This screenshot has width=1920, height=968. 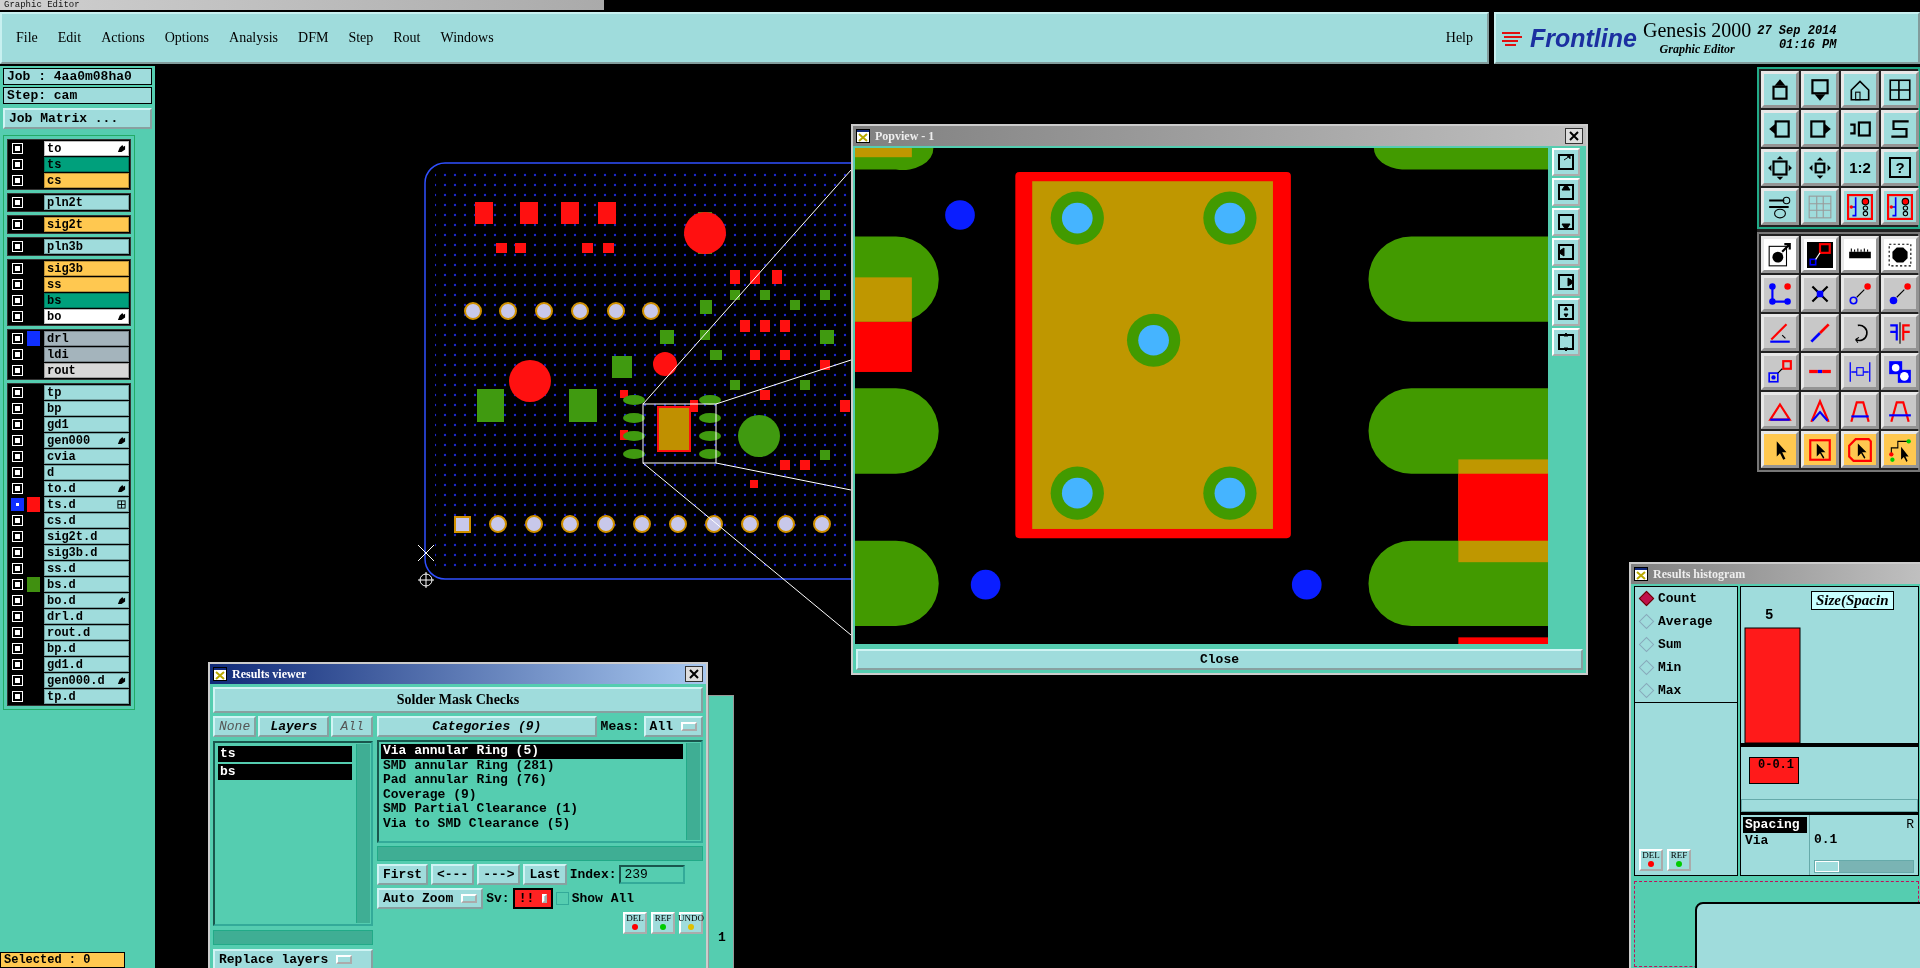 What do you see at coordinates (673, 726) in the screenshot?
I see `meas-dropdown: All` at bounding box center [673, 726].